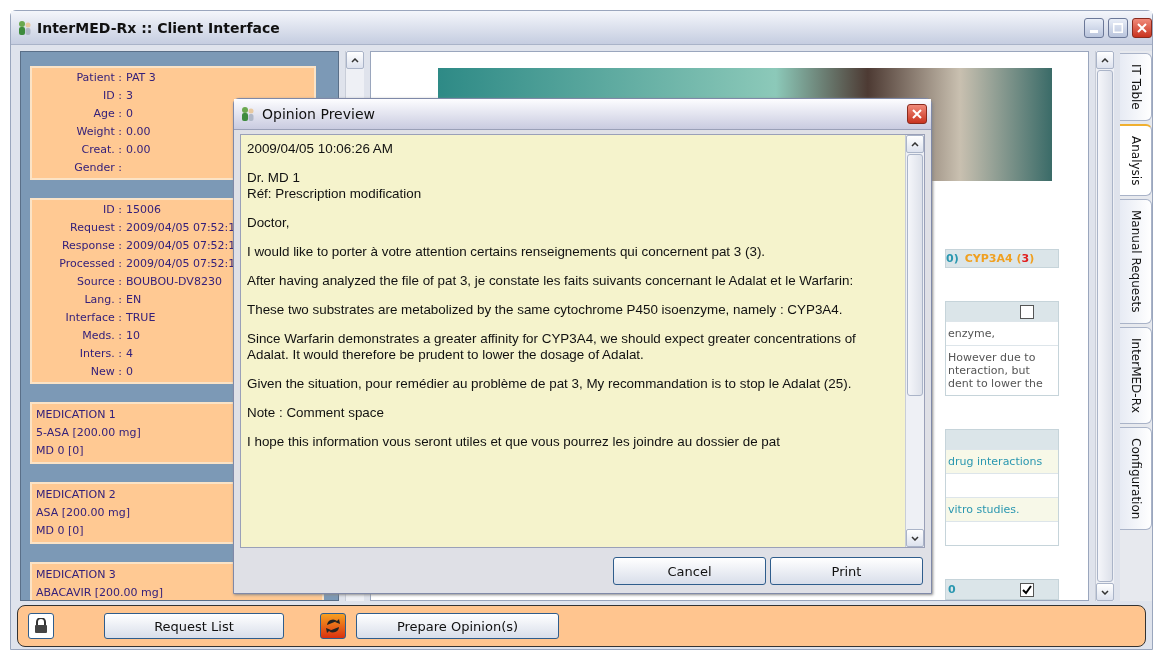  Describe the element at coordinates (91, 246) in the screenshot. I see `field-label: Response :` at that location.